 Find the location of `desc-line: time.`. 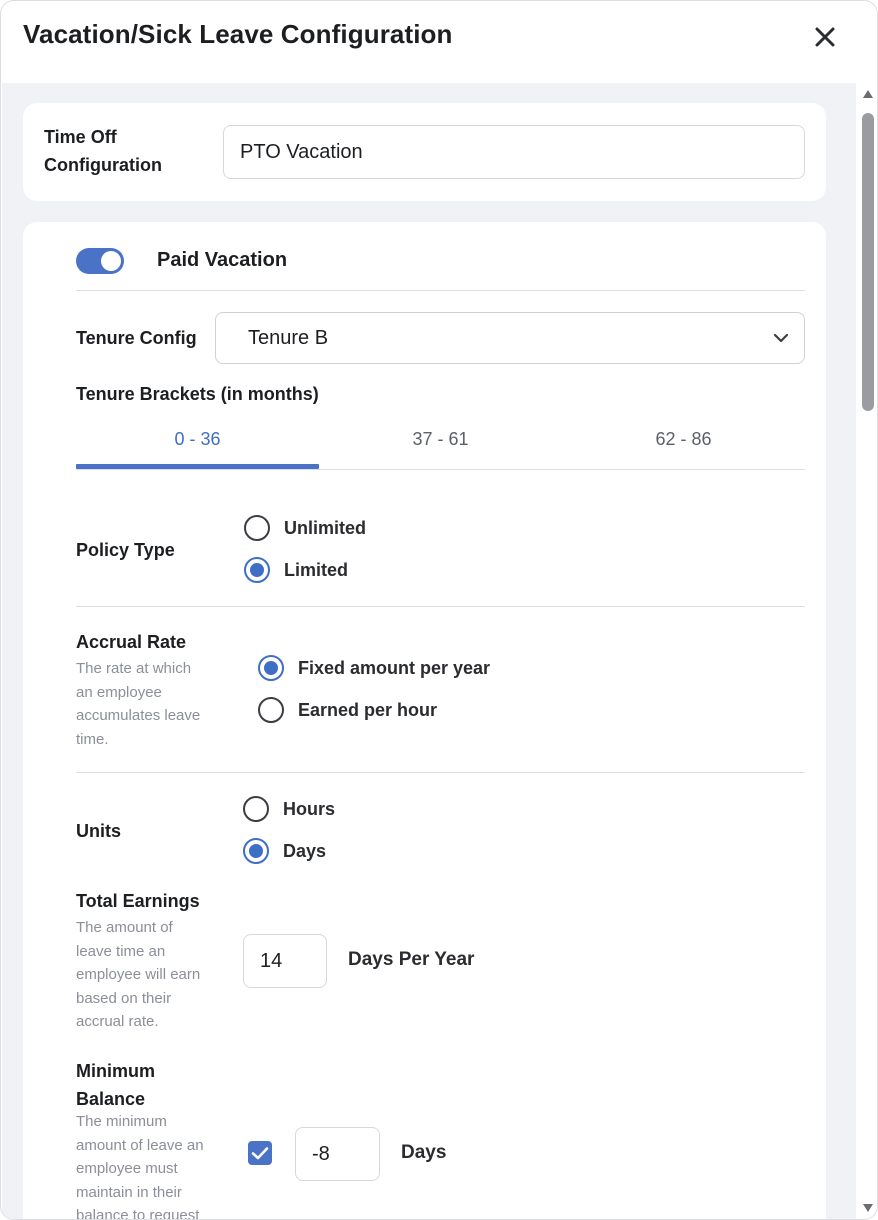

desc-line: time. is located at coordinates (92, 739).